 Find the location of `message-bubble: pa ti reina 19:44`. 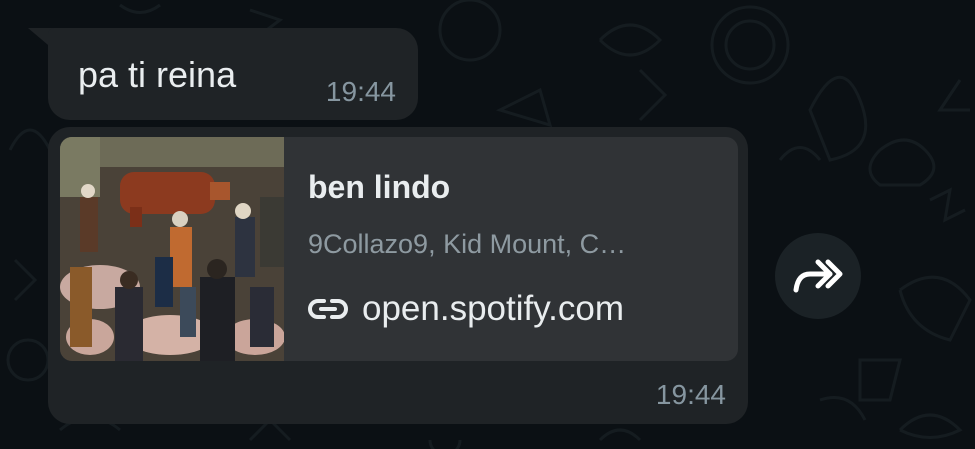

message-bubble: pa ti reina 19:44 is located at coordinates (233, 74).